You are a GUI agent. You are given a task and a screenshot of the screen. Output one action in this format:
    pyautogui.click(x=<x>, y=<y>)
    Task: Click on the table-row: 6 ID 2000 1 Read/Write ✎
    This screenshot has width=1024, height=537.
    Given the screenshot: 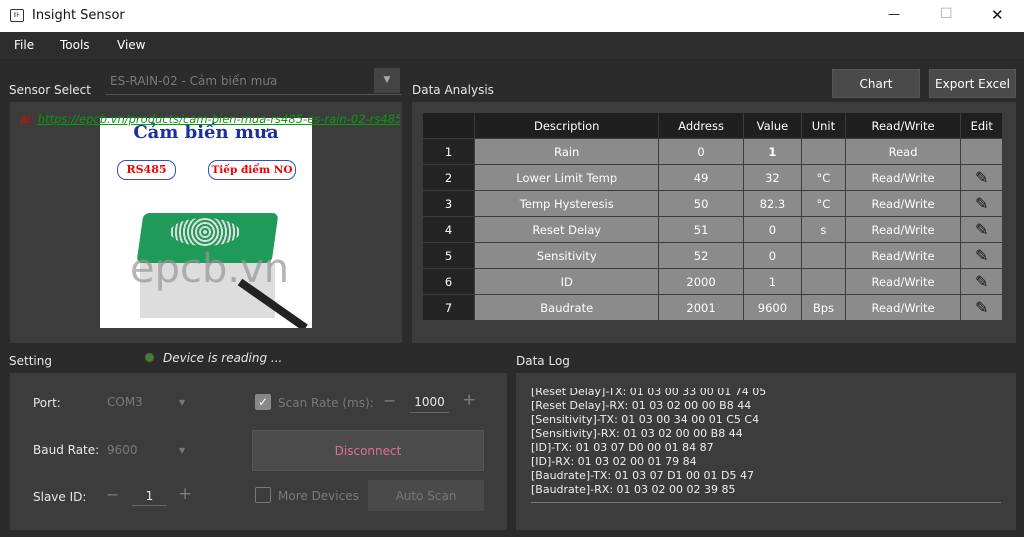 What is the action you would take?
    pyautogui.click(x=712, y=281)
    